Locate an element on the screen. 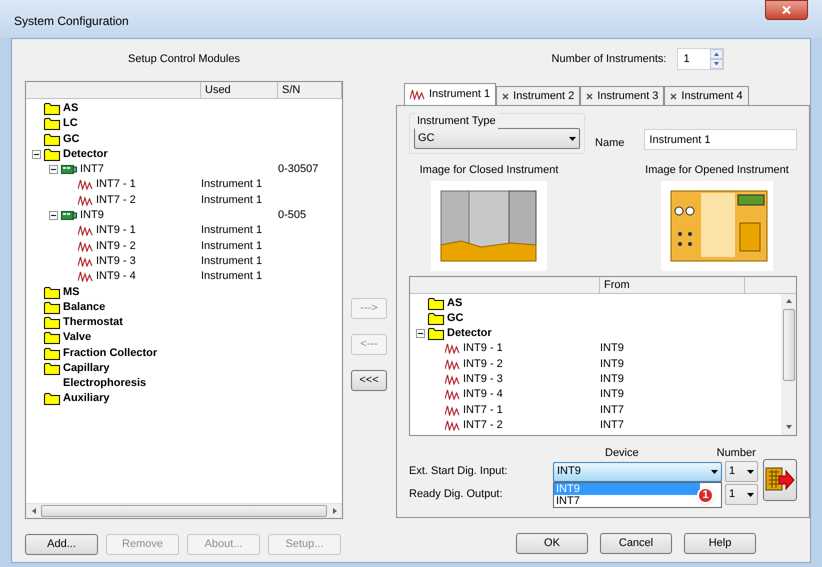  column-header: S/N is located at coordinates (310, 90).